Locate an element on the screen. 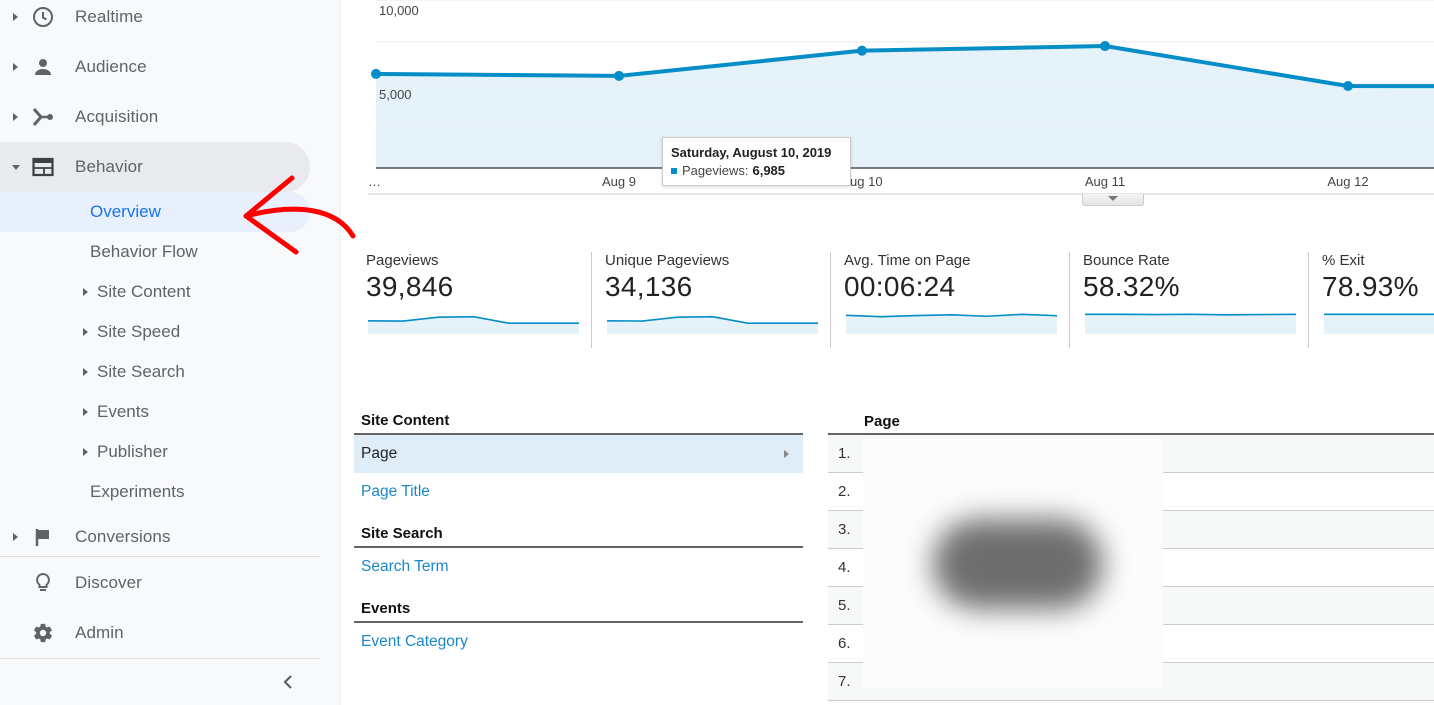 The width and height of the screenshot is (1434, 705). sidebar-item-behavior-flow: Behavior Flow is located at coordinates (155, 252).